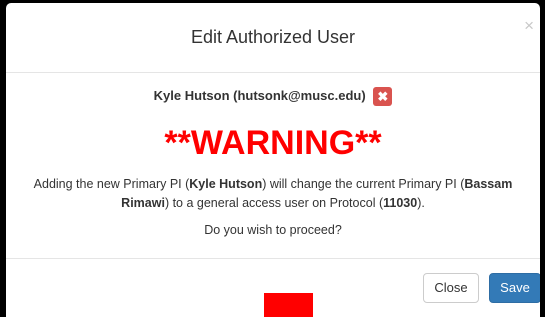 The width and height of the screenshot is (545, 317). I want to click on modal-title: Edit Authorized User, so click(273, 37).